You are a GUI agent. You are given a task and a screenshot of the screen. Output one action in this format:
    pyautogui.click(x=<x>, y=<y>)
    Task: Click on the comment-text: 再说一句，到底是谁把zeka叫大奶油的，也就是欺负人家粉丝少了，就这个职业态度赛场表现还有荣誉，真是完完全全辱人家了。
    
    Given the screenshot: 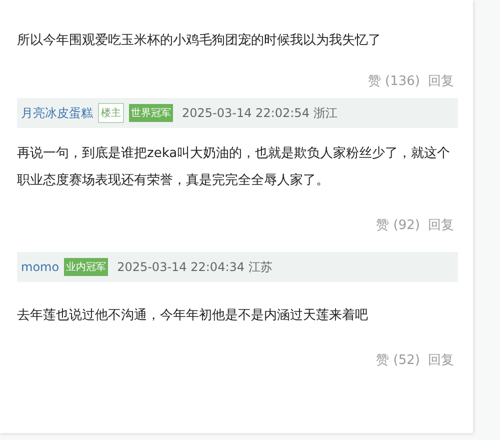 What is the action you would take?
    pyautogui.click(x=234, y=167)
    